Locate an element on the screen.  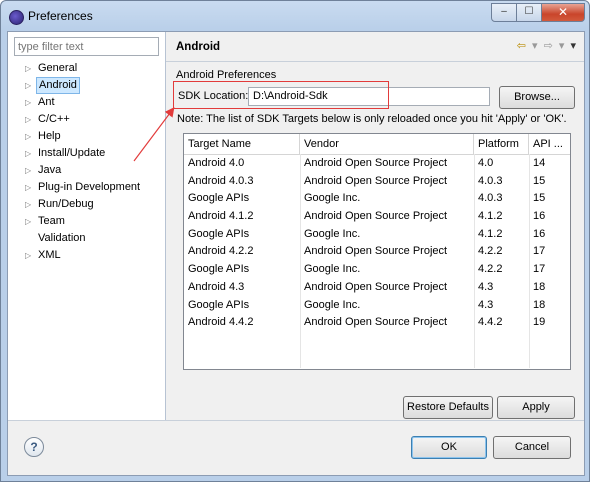
table-cell: 4.2.2 is located at coordinates (490, 269).